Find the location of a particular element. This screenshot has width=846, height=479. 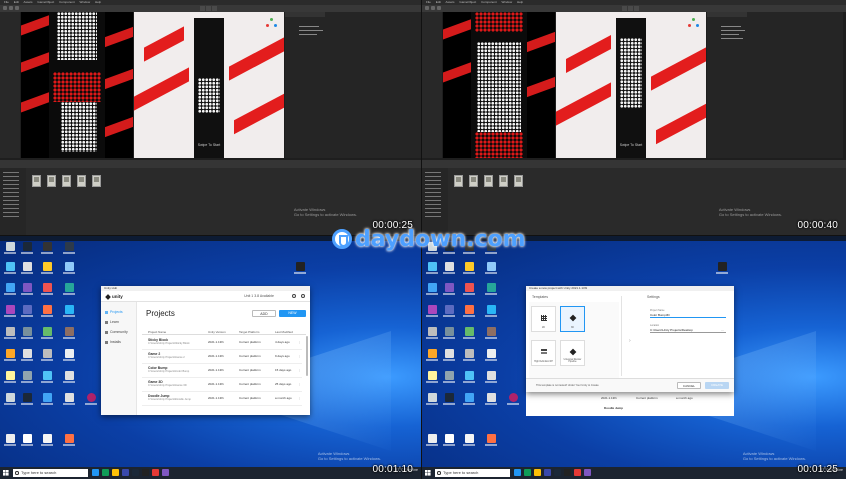

scene-gizmo-icon is located at coordinates (694, 24).